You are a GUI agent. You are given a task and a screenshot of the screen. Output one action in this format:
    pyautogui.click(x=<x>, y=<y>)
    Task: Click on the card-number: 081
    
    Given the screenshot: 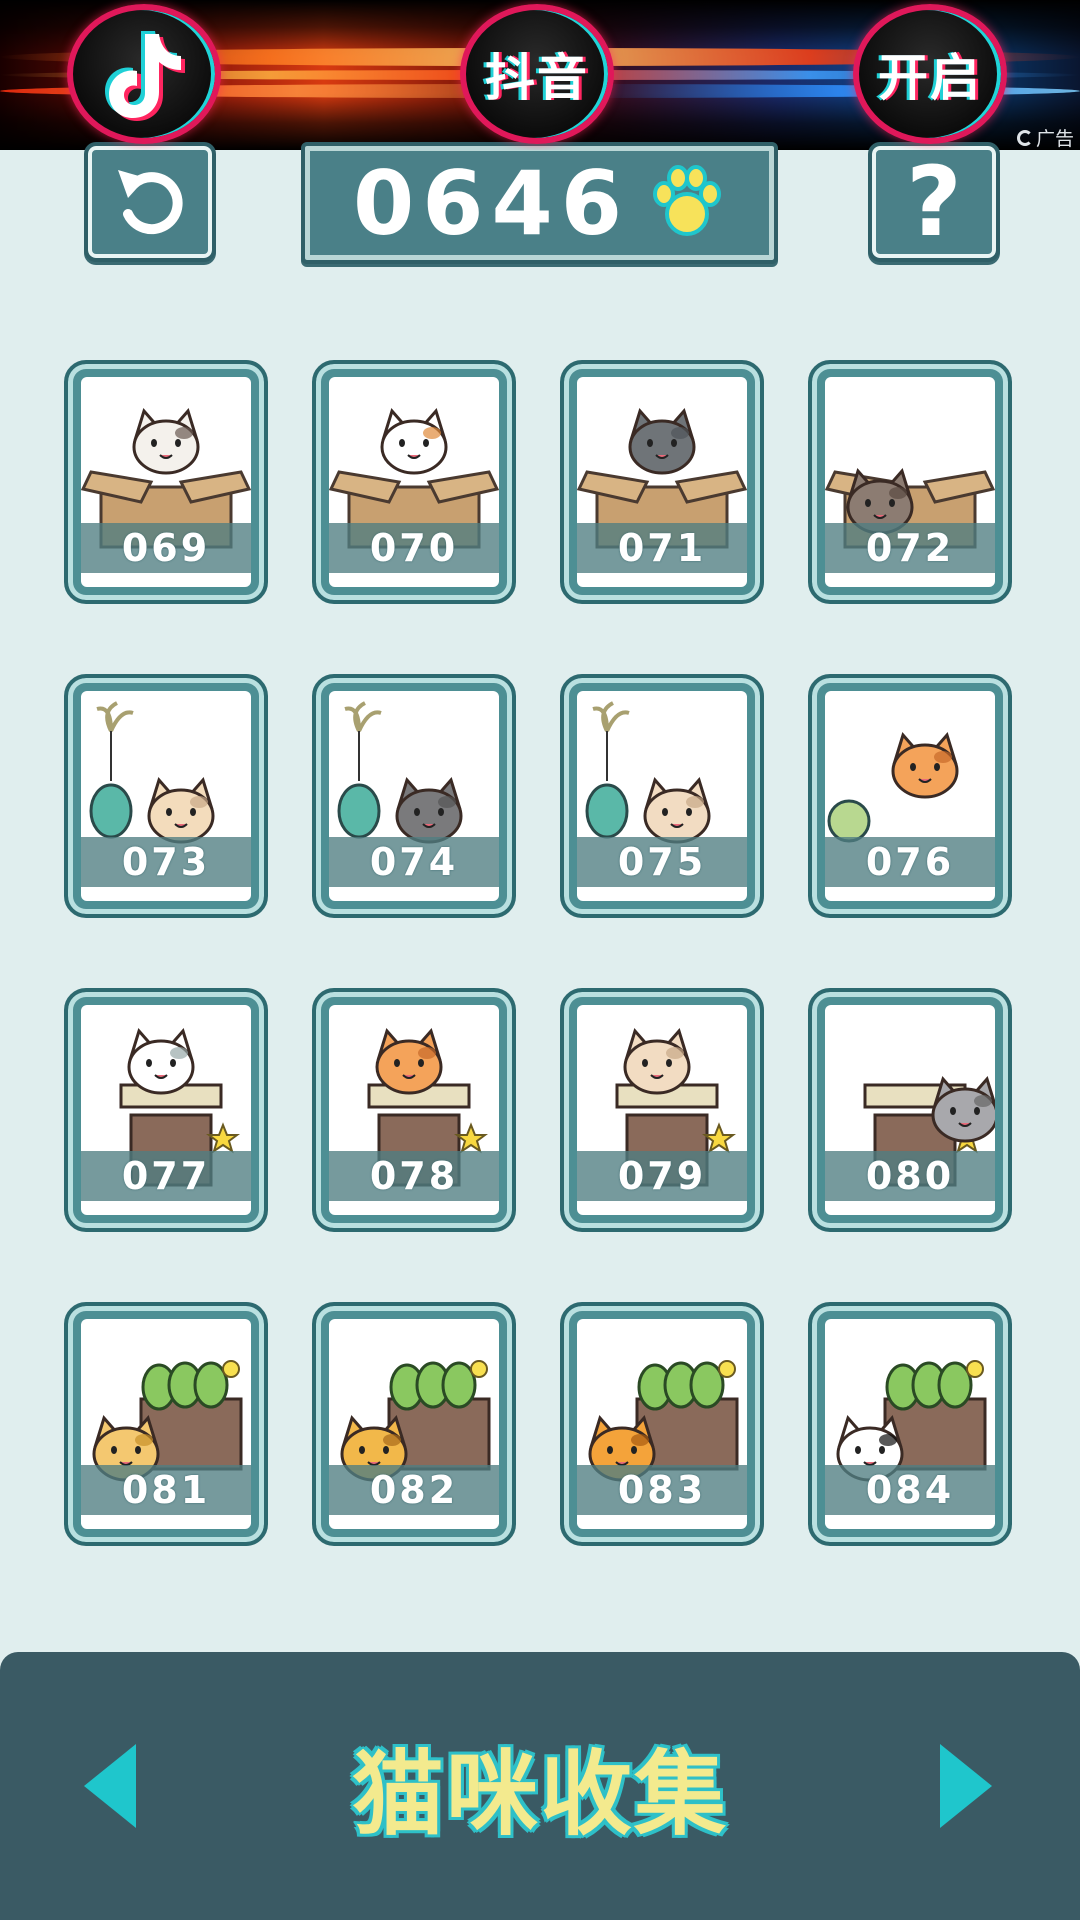 What is the action you would take?
    pyautogui.click(x=166, y=1490)
    